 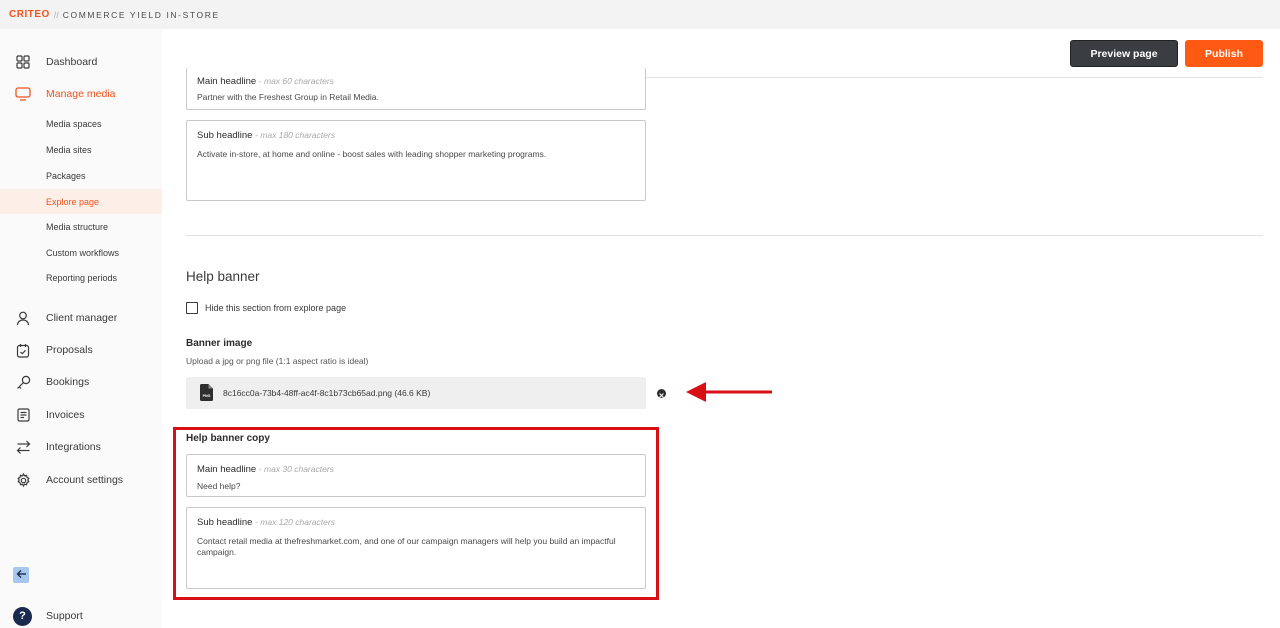 What do you see at coordinates (296, 81) in the screenshot?
I see `field-hint: - max 60 characters` at bounding box center [296, 81].